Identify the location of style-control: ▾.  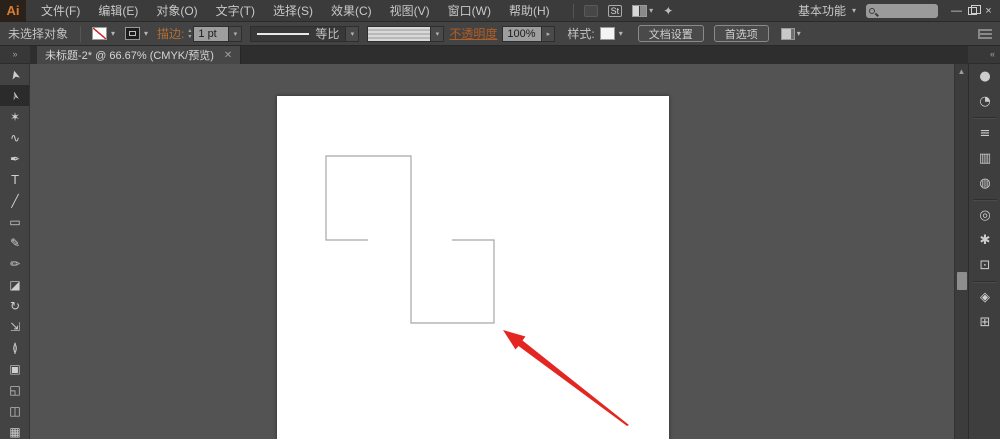
(611, 33).